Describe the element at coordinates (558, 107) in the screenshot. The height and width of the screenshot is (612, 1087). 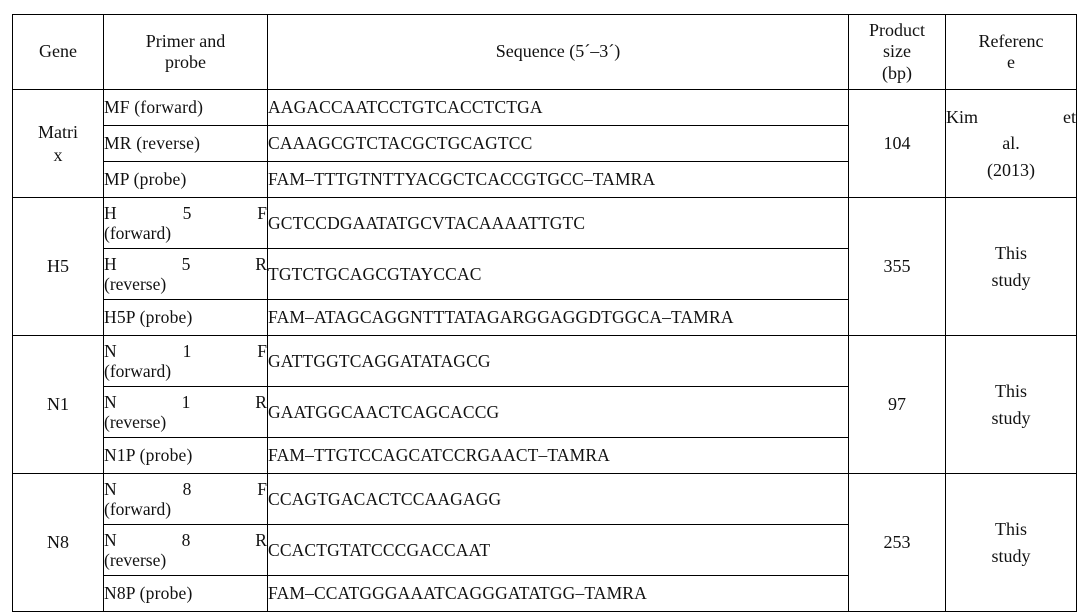
I see `sequence-cell: AAGACCAATCCTGTCACCTCTGA` at that location.